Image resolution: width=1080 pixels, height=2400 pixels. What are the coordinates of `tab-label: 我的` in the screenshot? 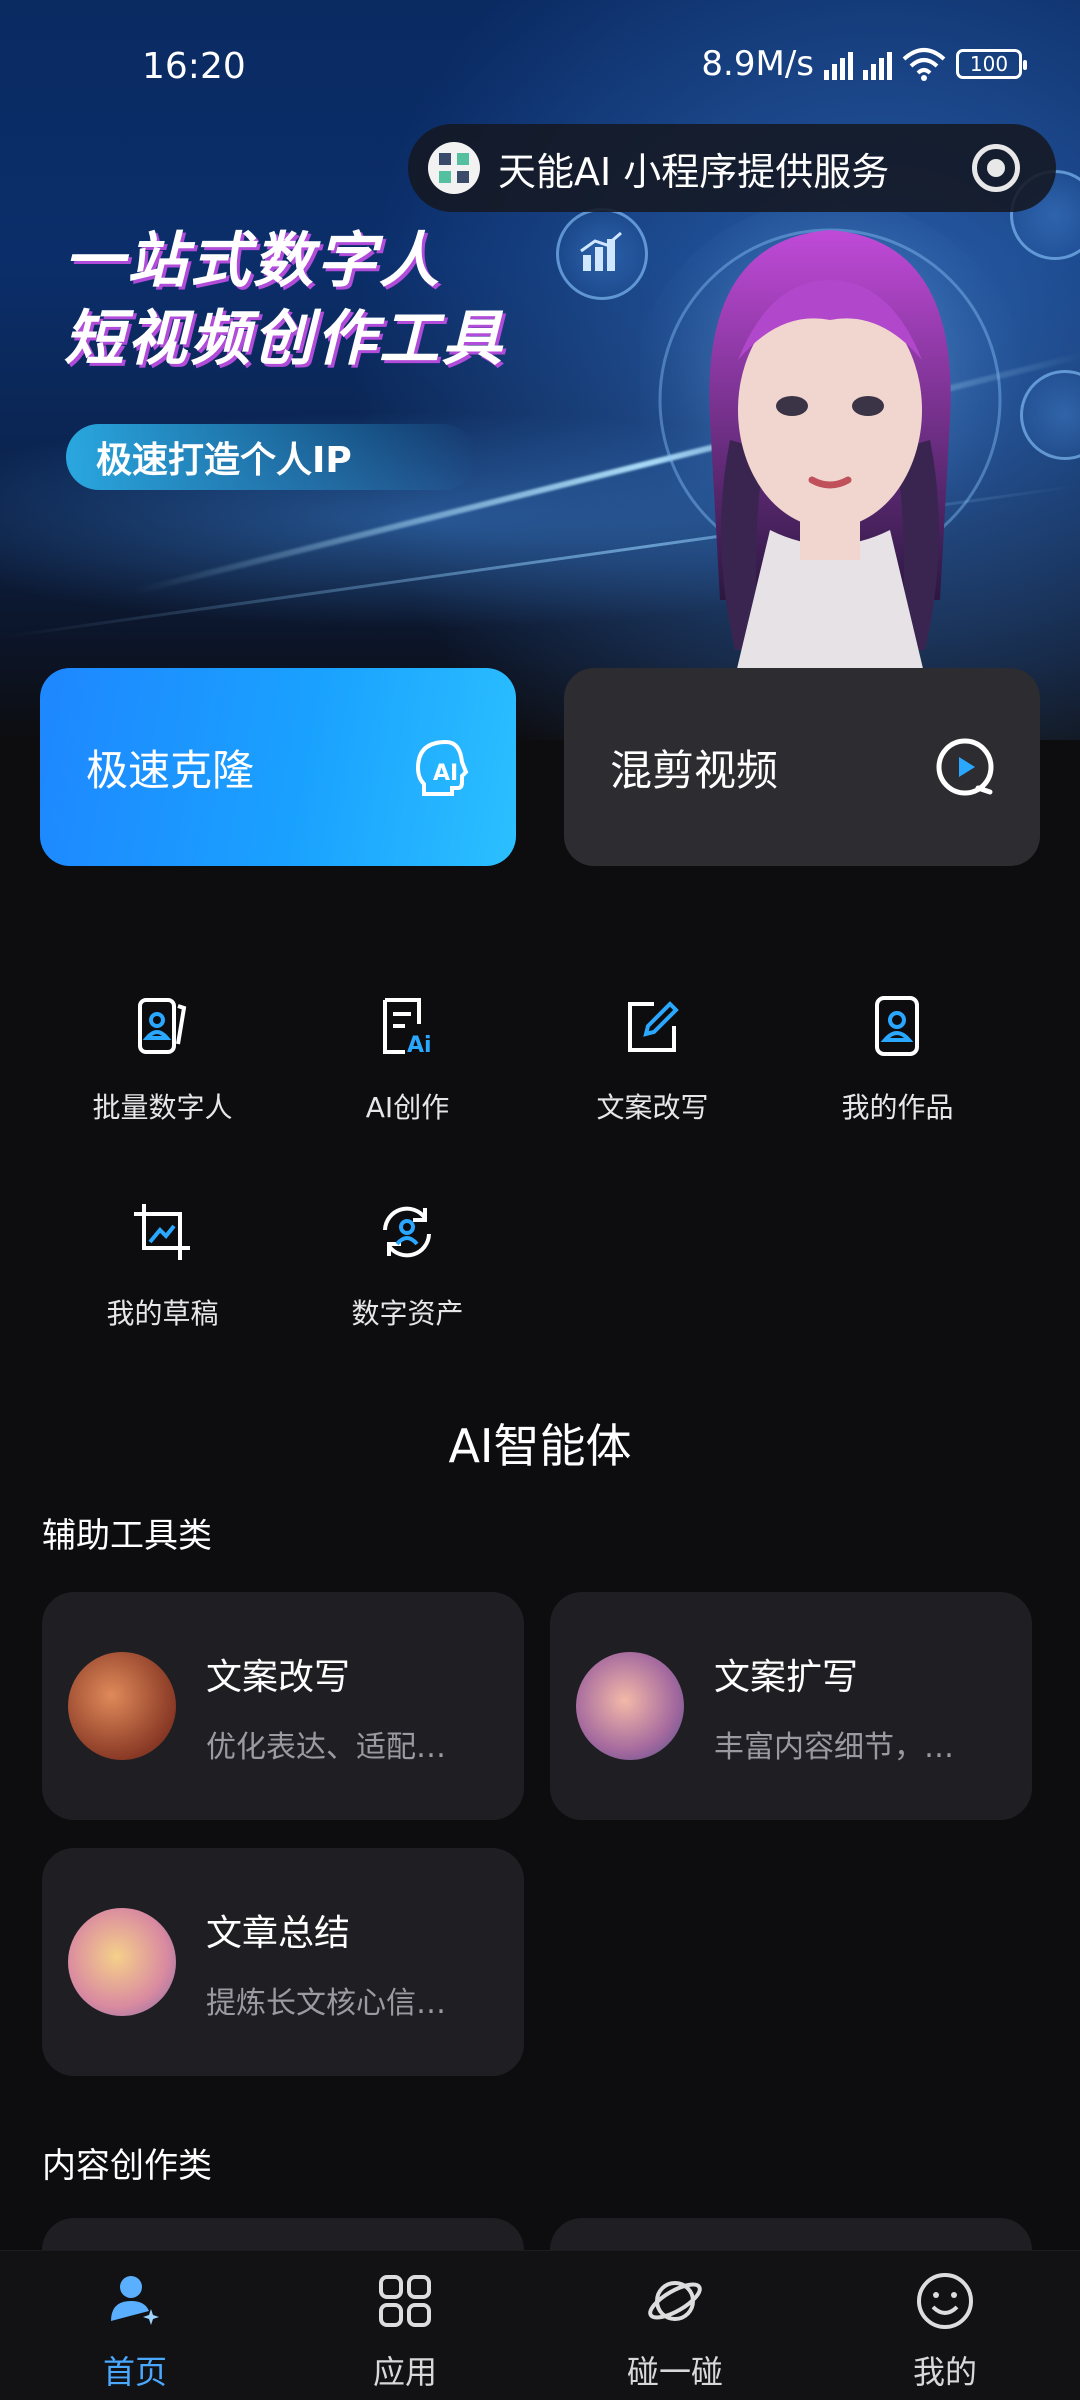 It's located at (944, 2372).